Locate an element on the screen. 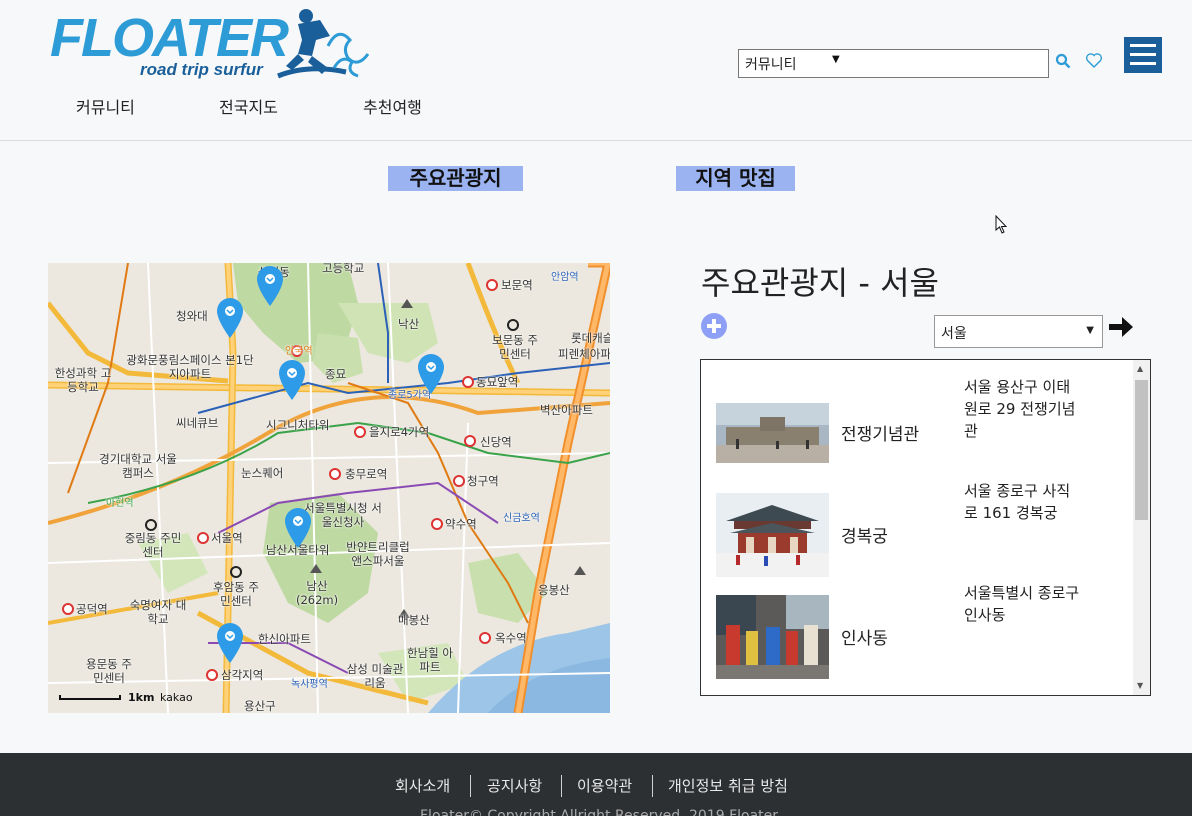  map-label: 응봉산 is located at coordinates (554, 590).